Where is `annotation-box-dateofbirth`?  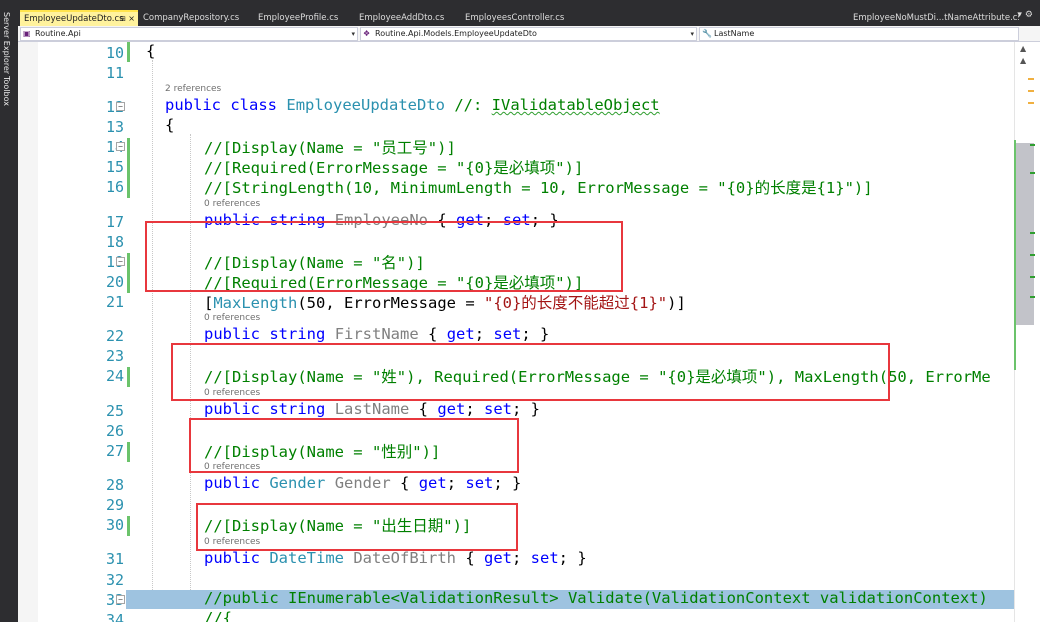 annotation-box-dateofbirth is located at coordinates (357, 527).